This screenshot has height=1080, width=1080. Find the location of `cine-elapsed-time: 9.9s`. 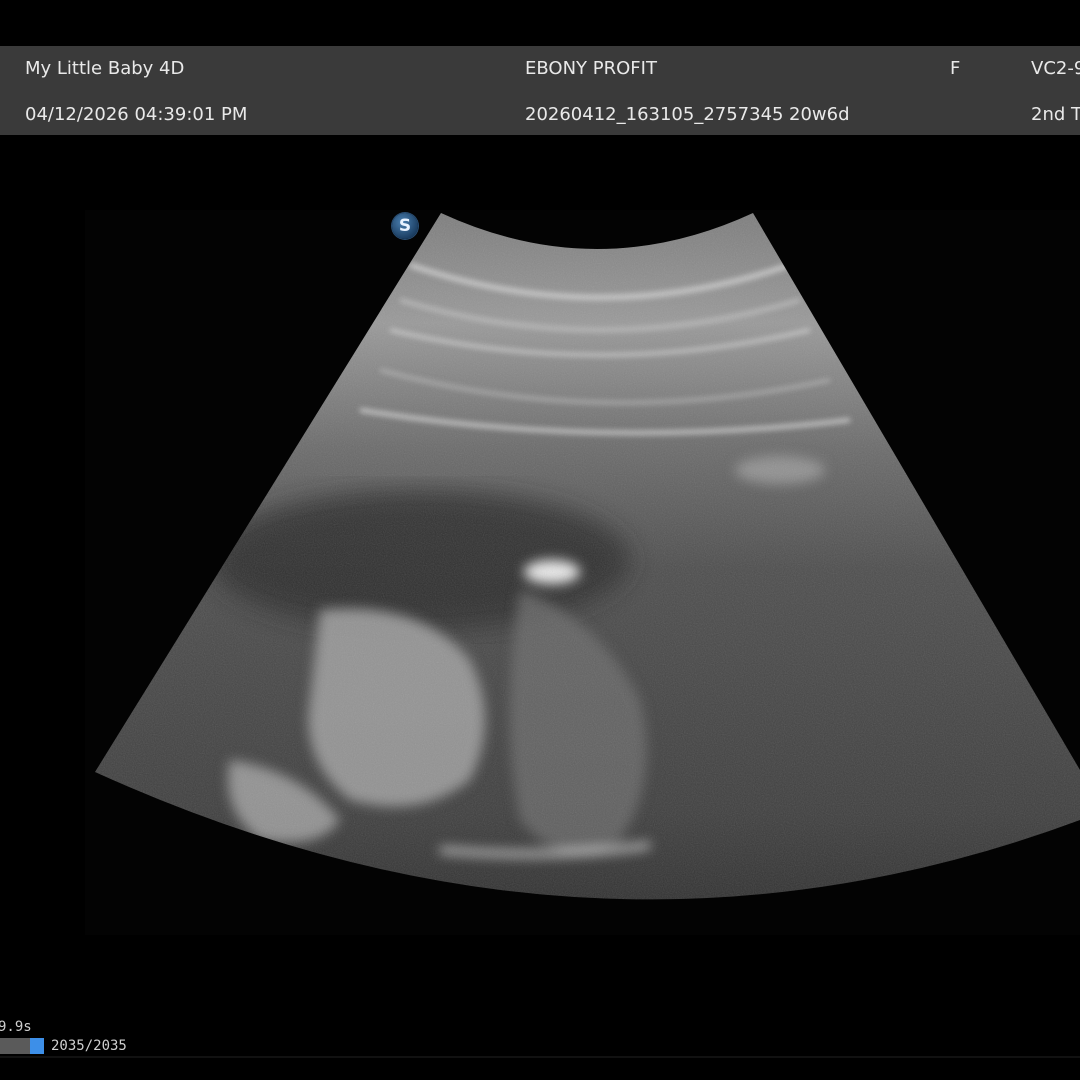

cine-elapsed-time: 9.9s is located at coordinates (16, 1027).